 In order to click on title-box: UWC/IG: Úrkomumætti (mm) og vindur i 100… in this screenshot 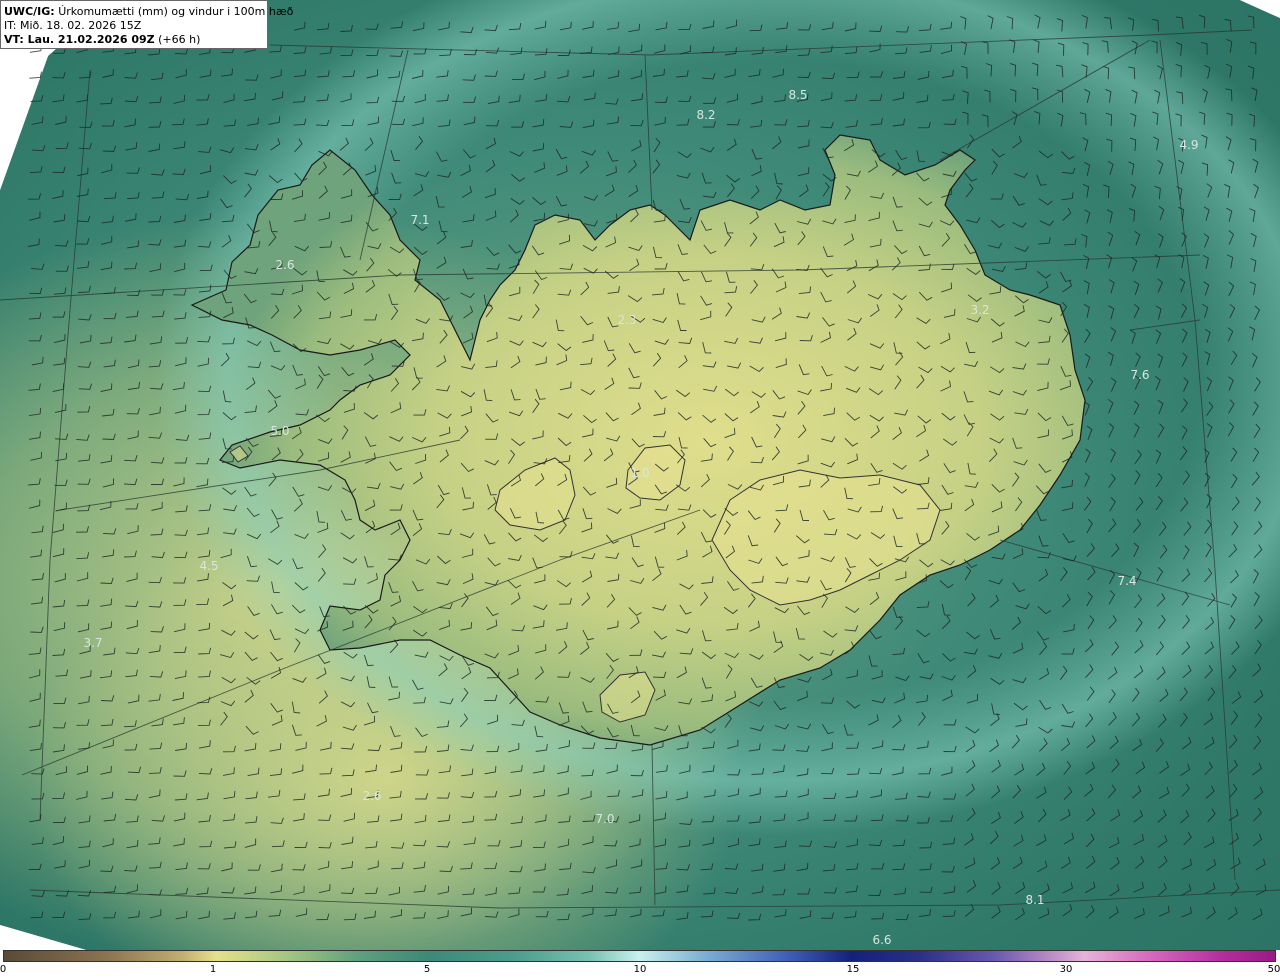, I will do `click(146, 24)`.